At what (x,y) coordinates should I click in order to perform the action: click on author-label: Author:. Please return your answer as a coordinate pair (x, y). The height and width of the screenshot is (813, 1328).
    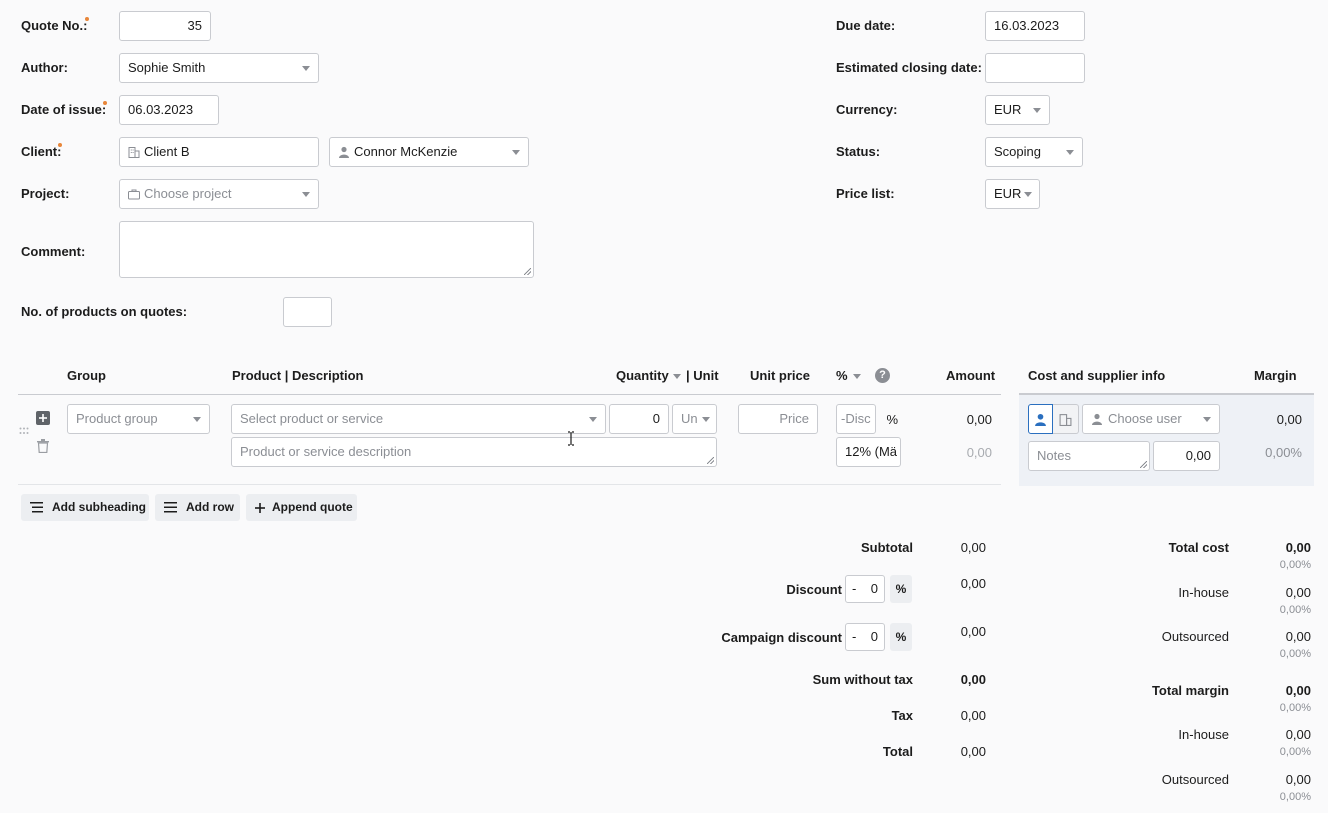
    Looking at the image, I should click on (44, 67).